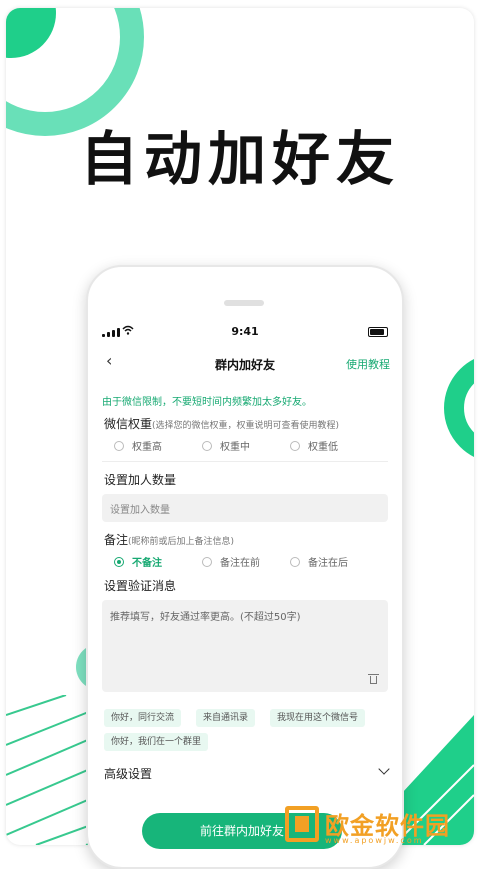 The height and width of the screenshot is (869, 480). I want to click on tutorial-link: 使用教程, so click(368, 364).